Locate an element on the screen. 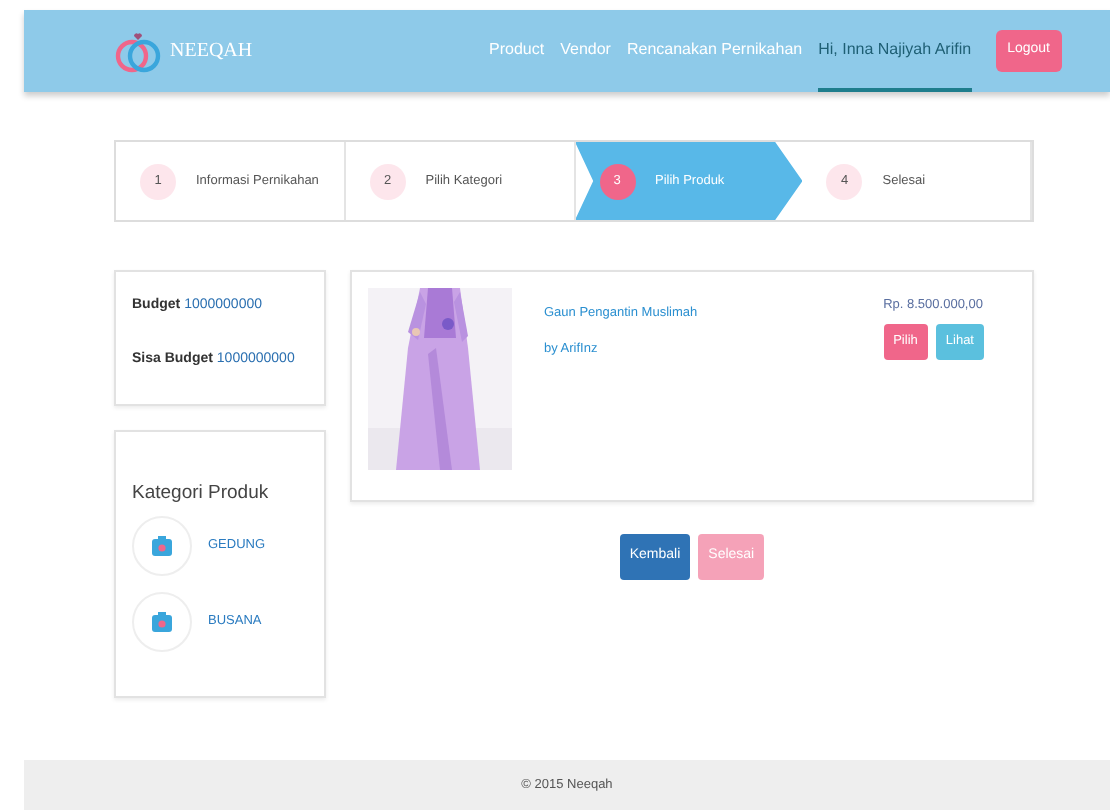 This screenshot has height=810, width=1110. category-title: Kategori Produk is located at coordinates (201, 494).